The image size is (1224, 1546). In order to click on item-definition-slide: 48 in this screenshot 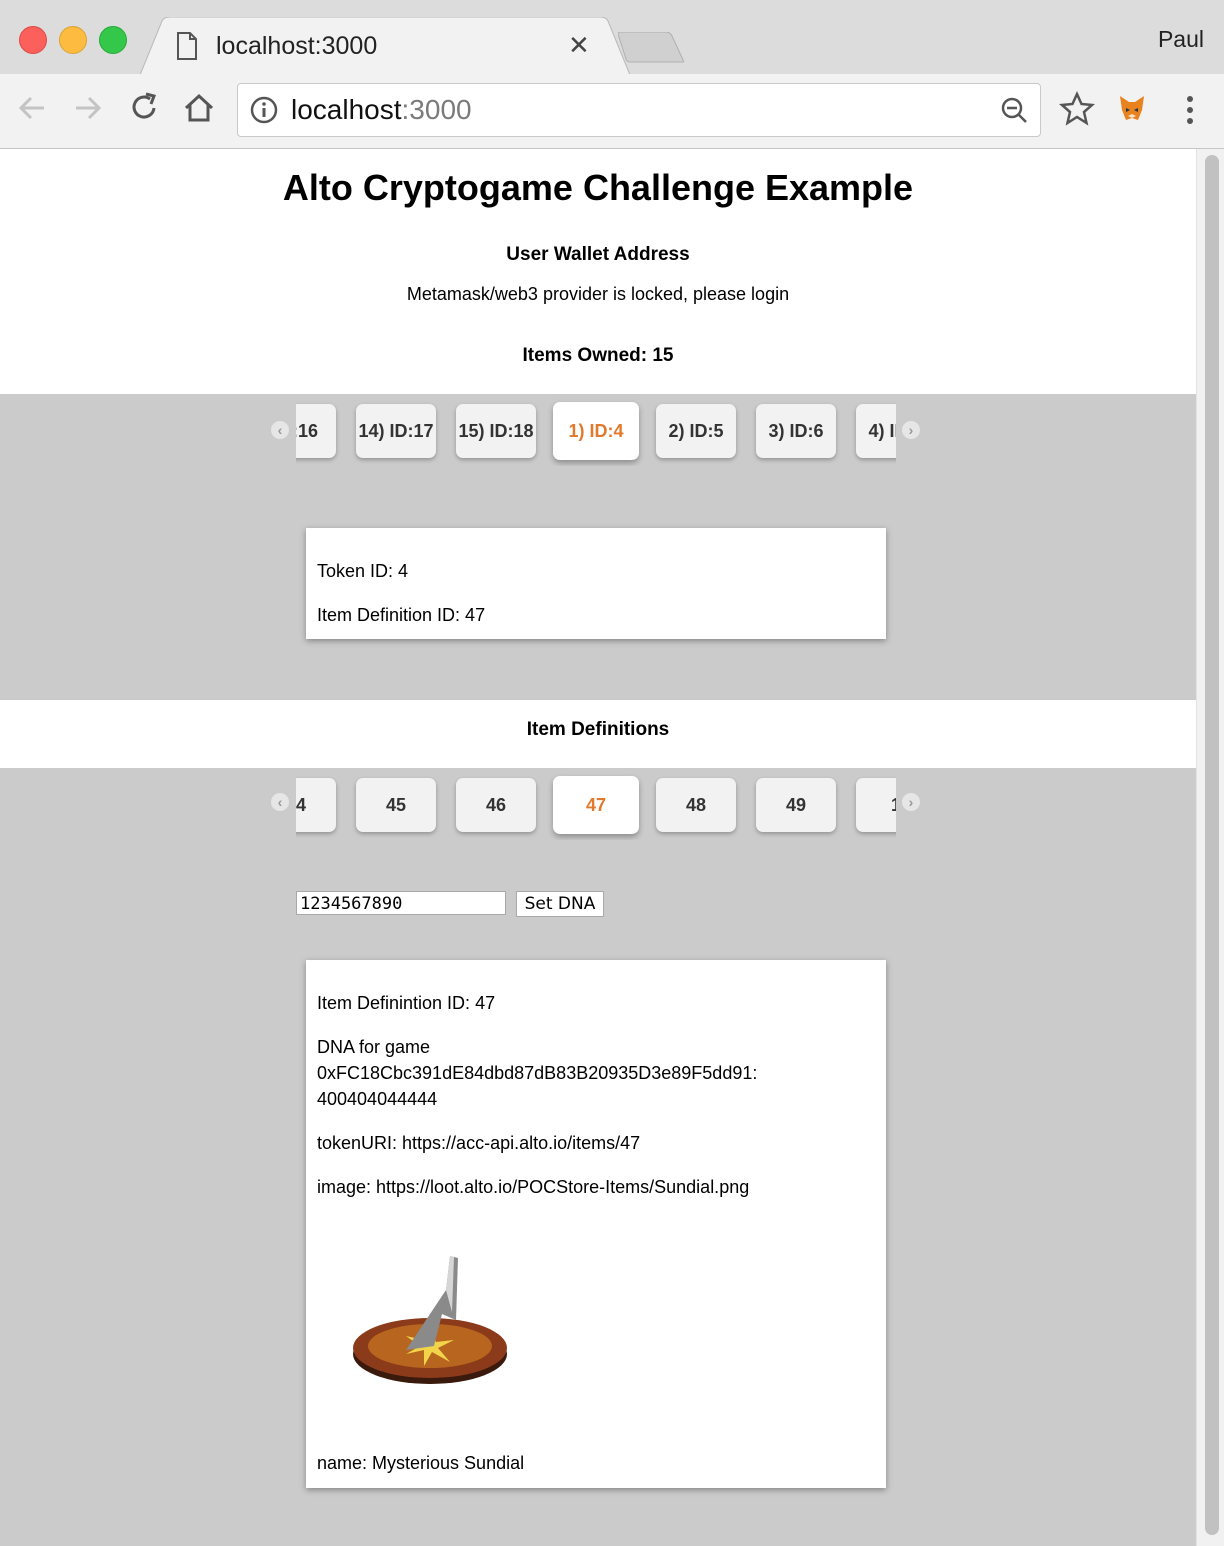, I will do `click(696, 805)`.